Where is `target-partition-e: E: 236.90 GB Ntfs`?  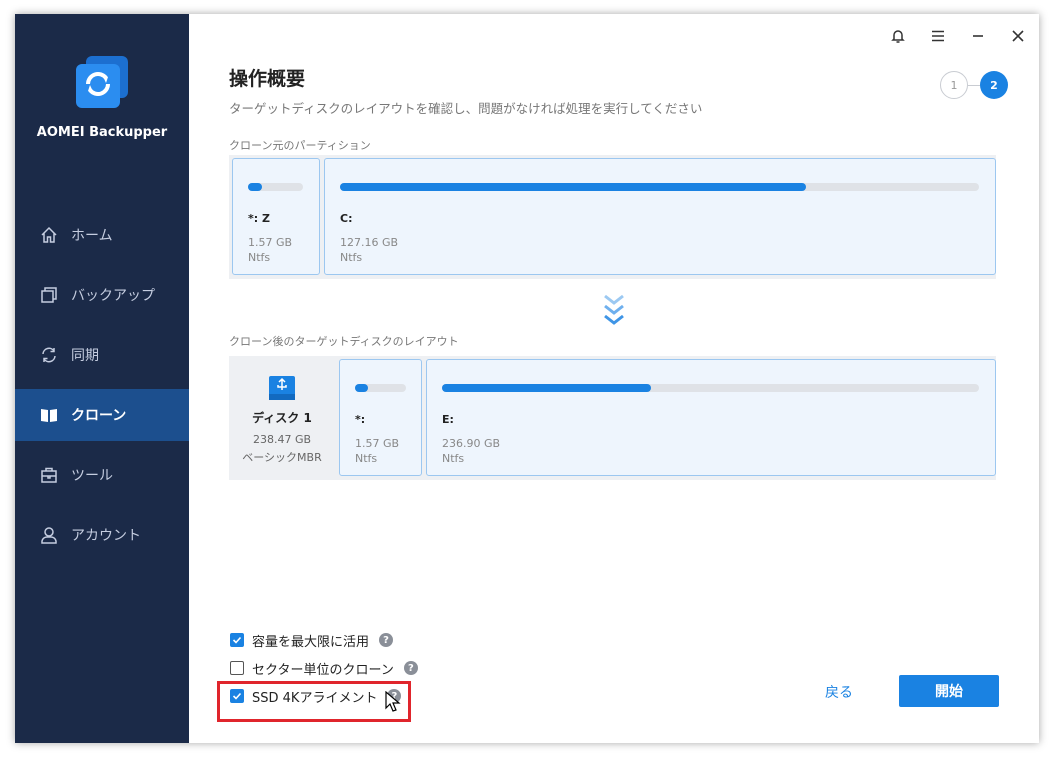 target-partition-e: E: 236.90 GB Ntfs is located at coordinates (711, 417).